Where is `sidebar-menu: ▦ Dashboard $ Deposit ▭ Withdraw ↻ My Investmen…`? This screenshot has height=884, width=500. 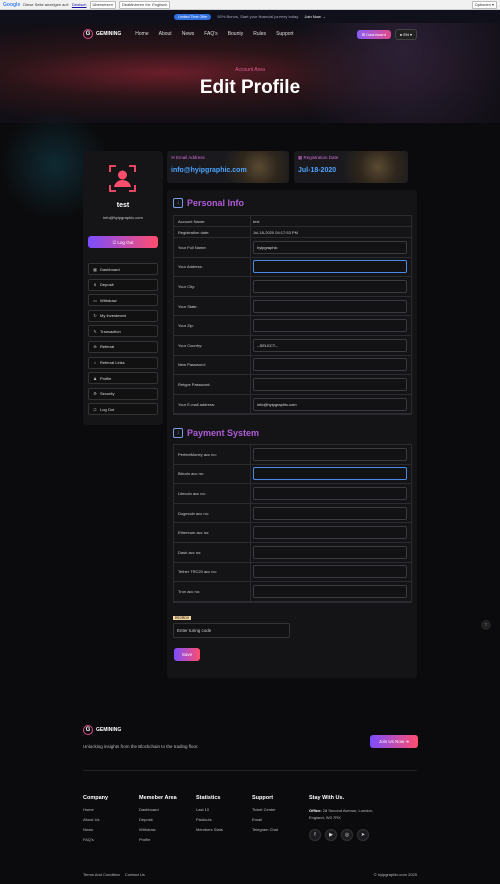
sidebar-menu: ▦ Dashboard $ Deposit ▭ Withdraw ↻ My Investmen… is located at coordinates (123, 341).